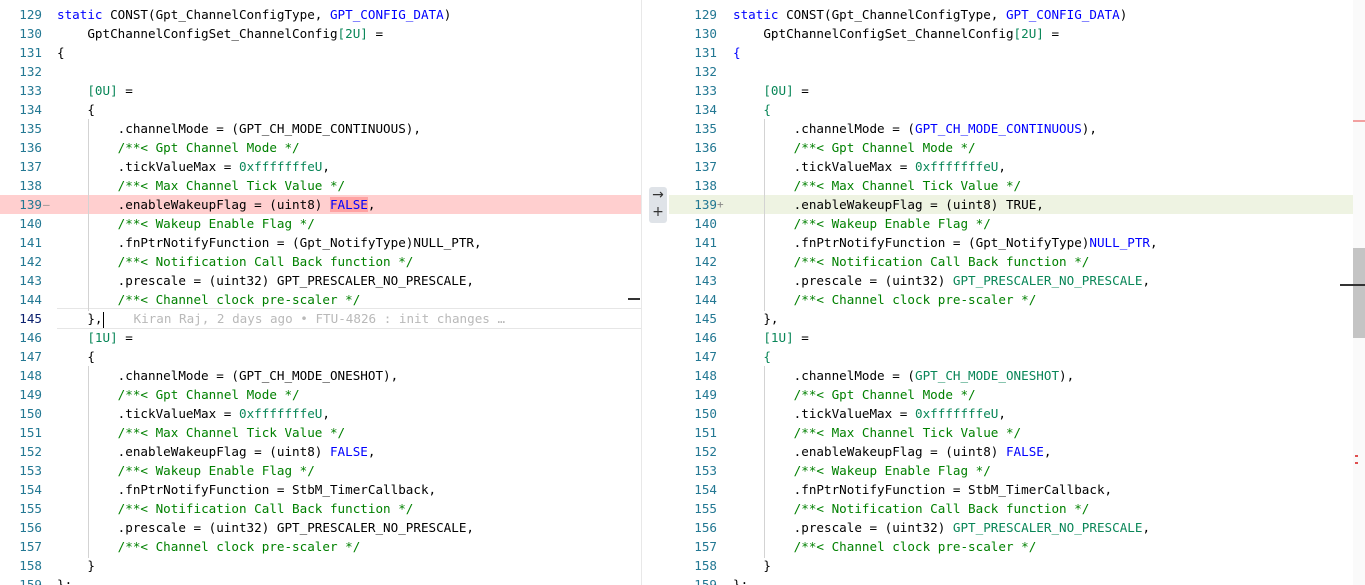 The width and height of the screenshot is (1365, 585). Describe the element at coordinates (641, 292) in the screenshot. I see `pane-separator` at that location.